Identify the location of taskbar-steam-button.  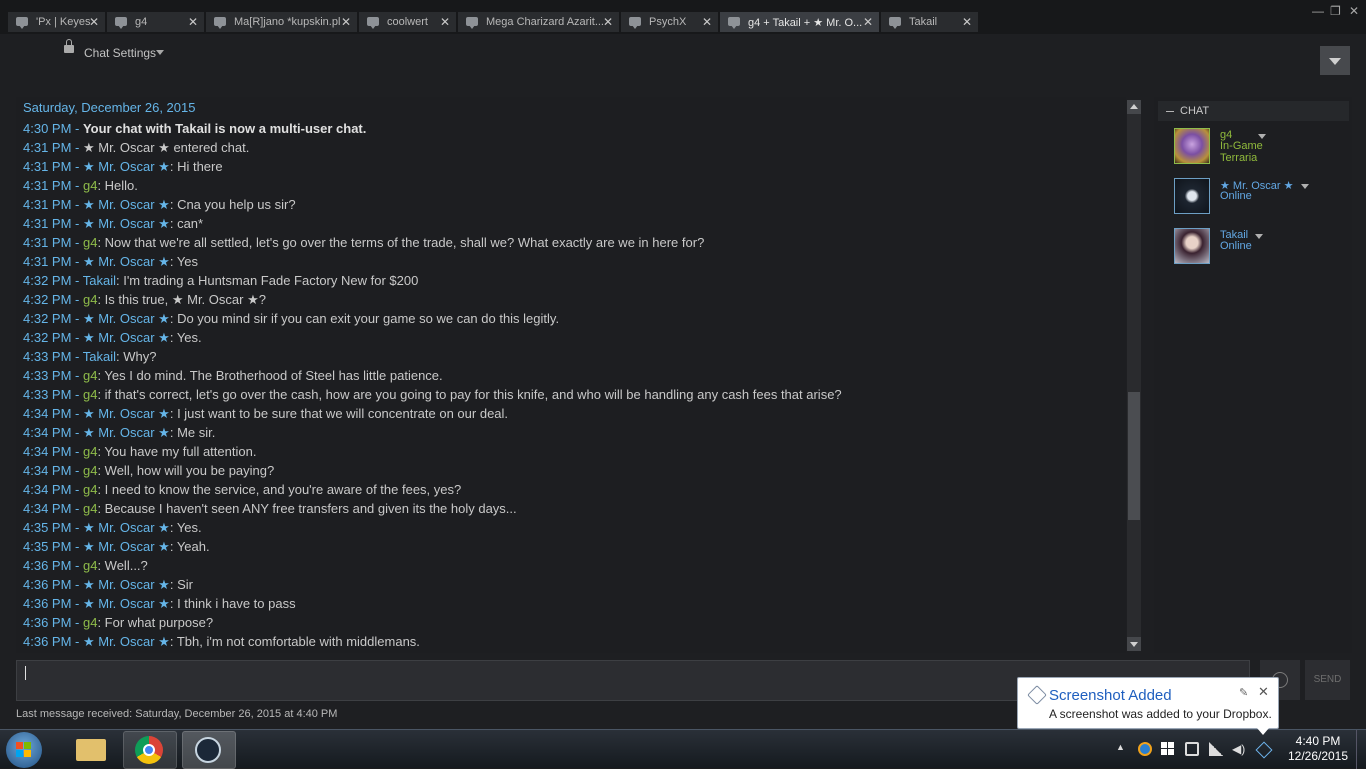
(209, 750).